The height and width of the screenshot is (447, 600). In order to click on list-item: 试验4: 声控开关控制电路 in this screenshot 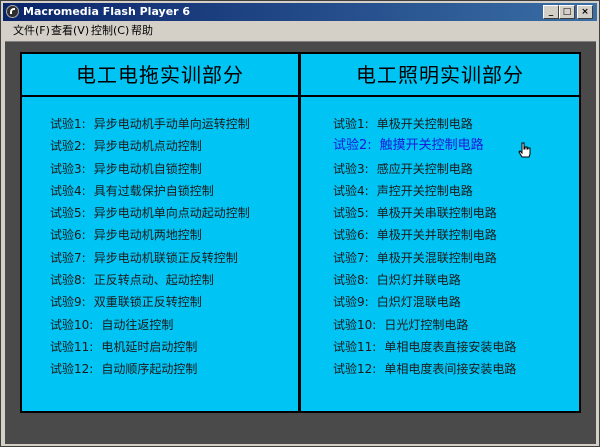, I will do `click(424, 191)`.